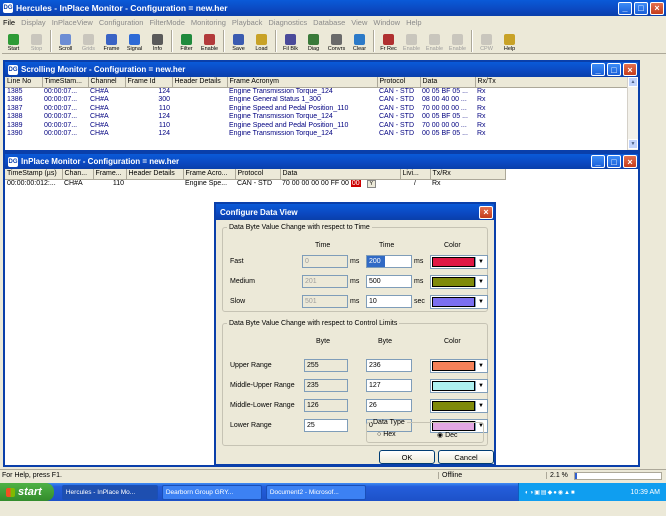  Describe the element at coordinates (34, 174) in the screenshot. I see `column-header: TimeStamp (µs)` at that location.